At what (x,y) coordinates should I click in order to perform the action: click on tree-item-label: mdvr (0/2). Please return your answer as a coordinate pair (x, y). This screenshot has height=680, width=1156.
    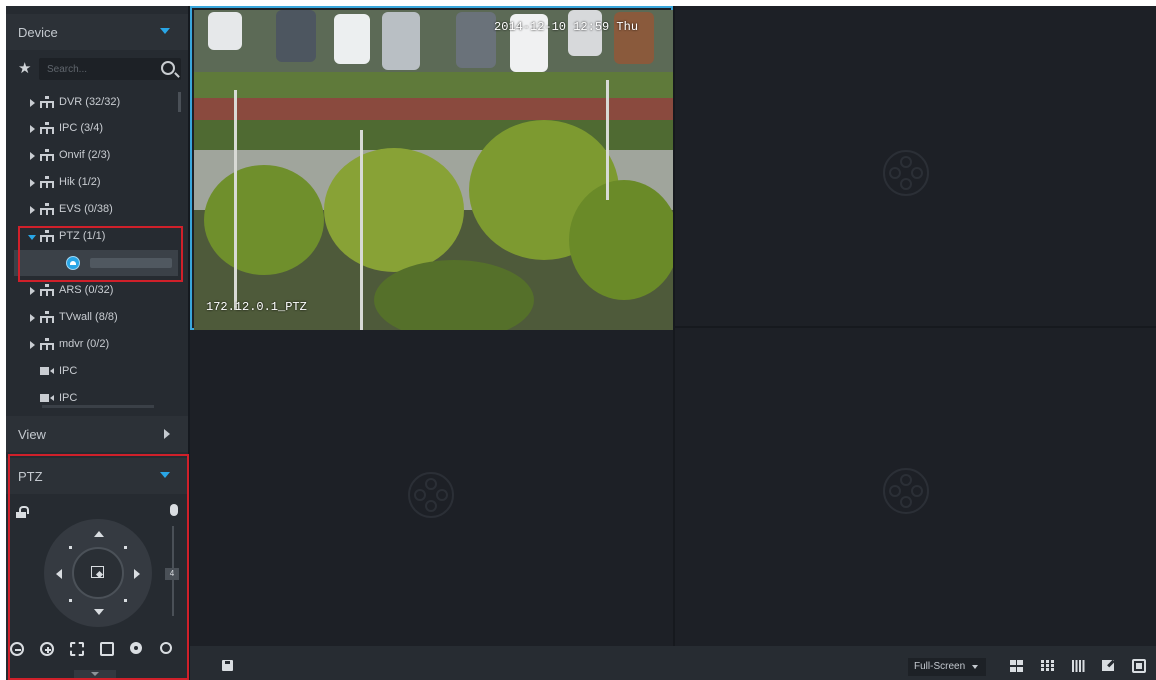
    Looking at the image, I should click on (84, 344).